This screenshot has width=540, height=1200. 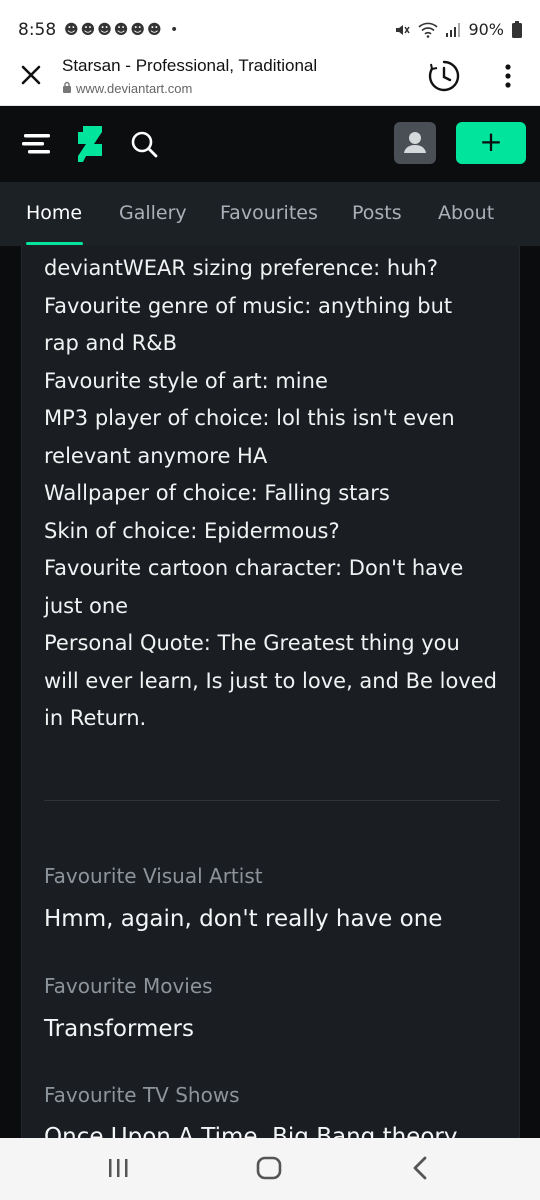 I want to click on wifi-icon, so click(x=428, y=30).